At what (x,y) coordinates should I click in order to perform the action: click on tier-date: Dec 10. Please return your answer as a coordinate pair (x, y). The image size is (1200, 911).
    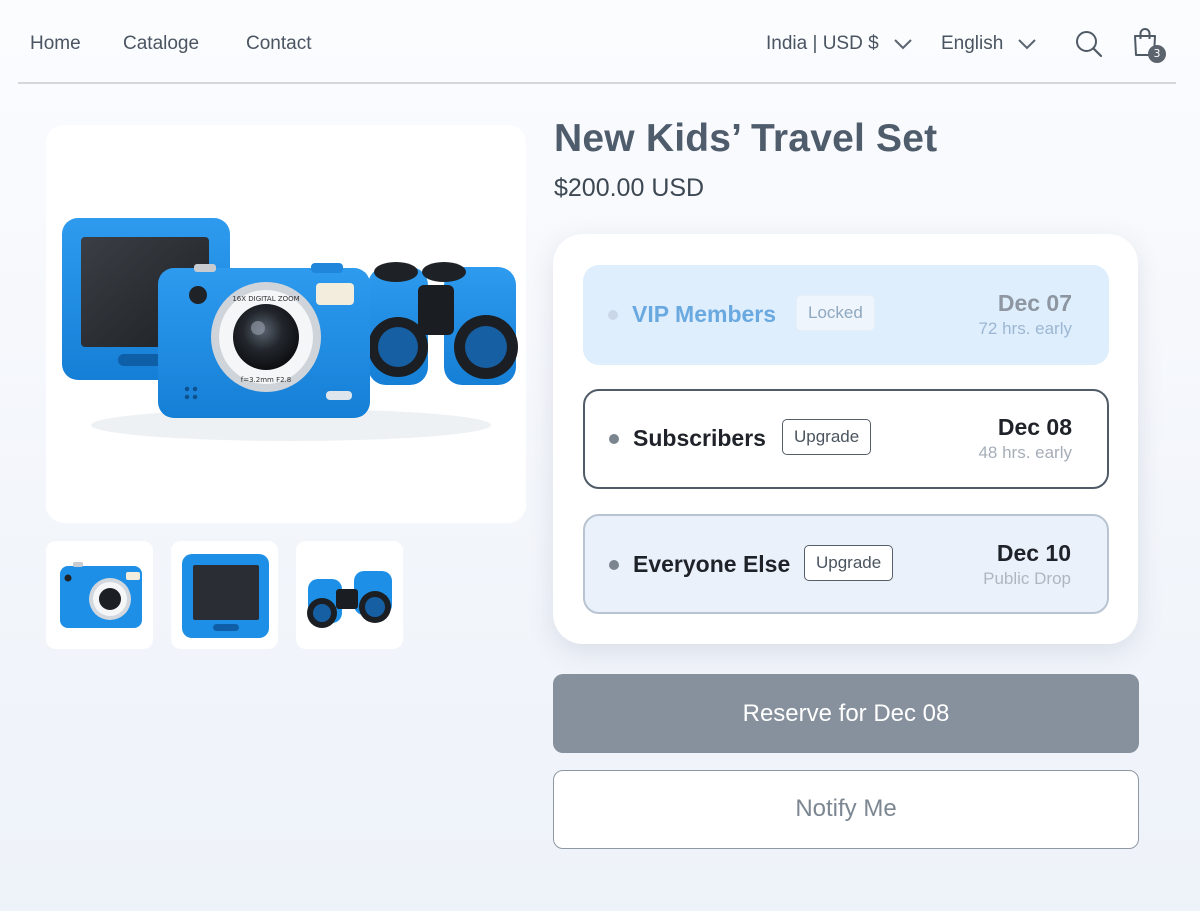
    Looking at the image, I should click on (1033, 553).